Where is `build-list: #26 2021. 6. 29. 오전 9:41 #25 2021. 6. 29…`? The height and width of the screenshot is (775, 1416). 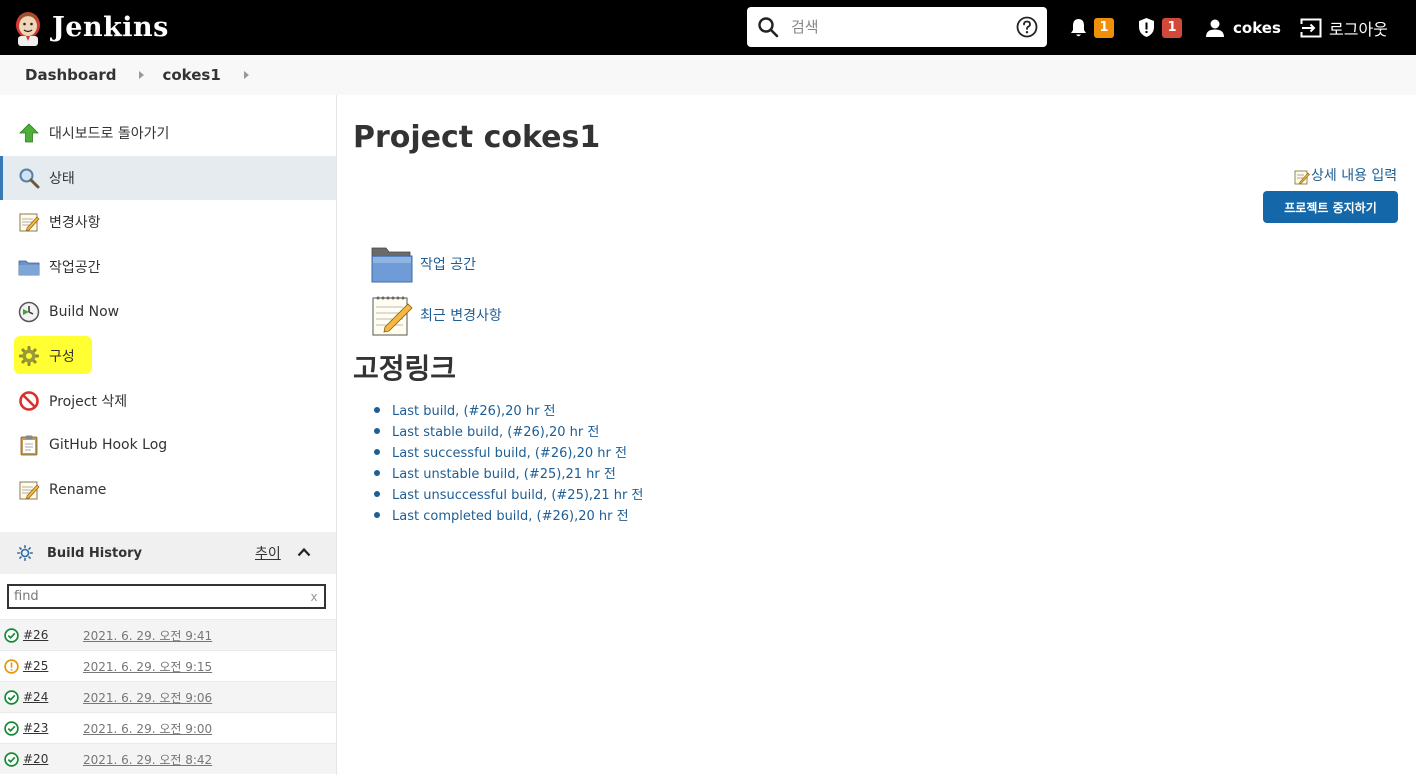
build-list: #26 2021. 6. 29. 오전 9:41 #25 2021. 6. 29… is located at coordinates (168, 696).